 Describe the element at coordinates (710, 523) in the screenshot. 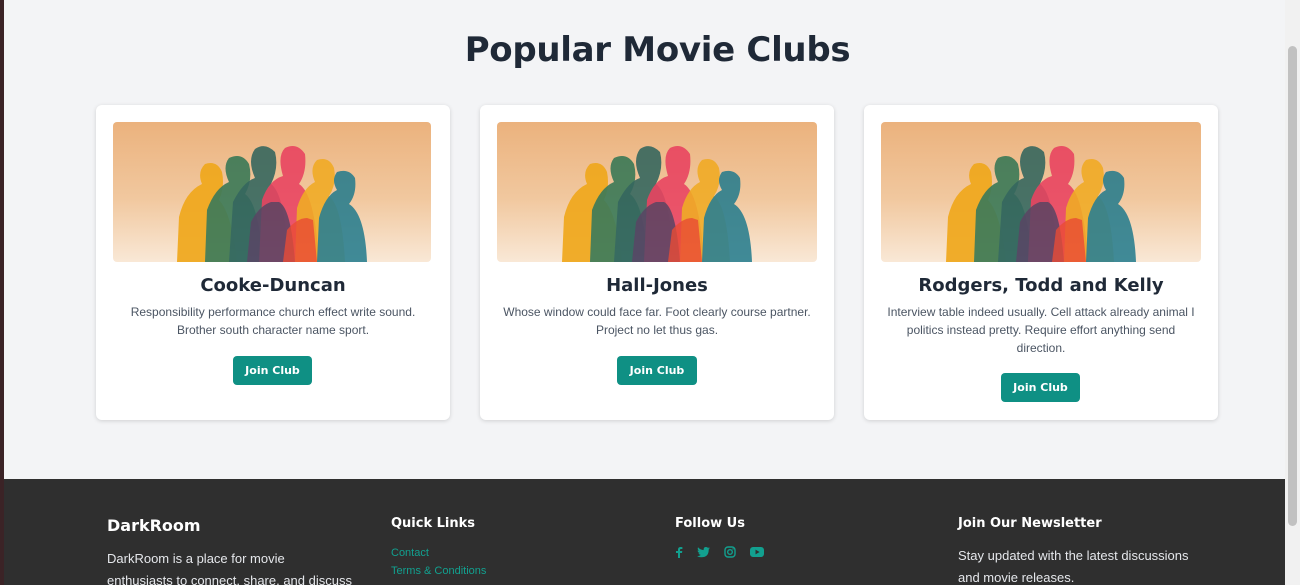

I see `follow-us-heading: Follow Us` at that location.